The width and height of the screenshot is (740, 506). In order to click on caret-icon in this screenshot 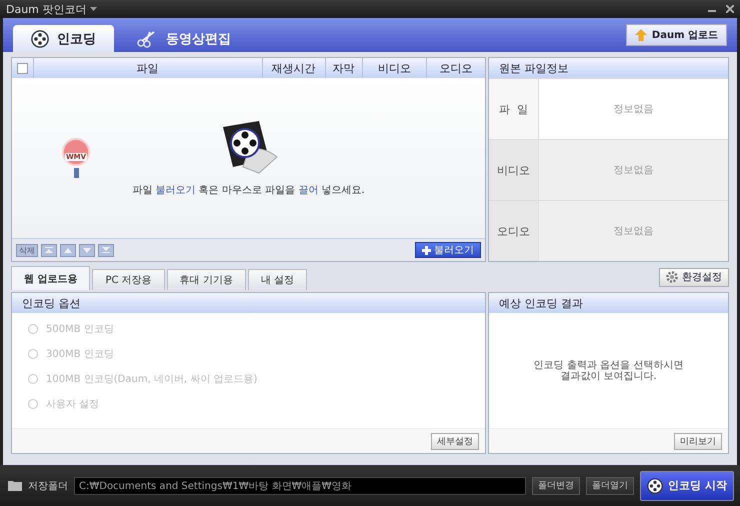, I will do `click(94, 9)`.